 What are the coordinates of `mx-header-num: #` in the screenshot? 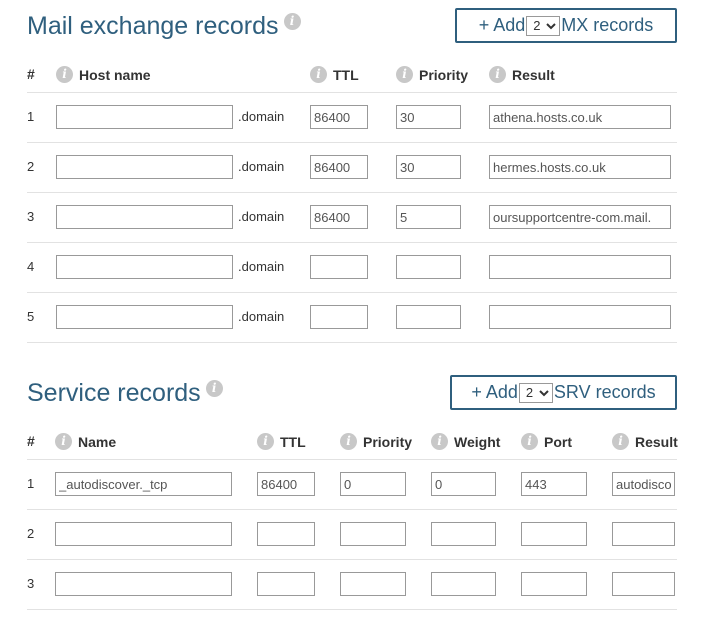 It's located at (31, 74).